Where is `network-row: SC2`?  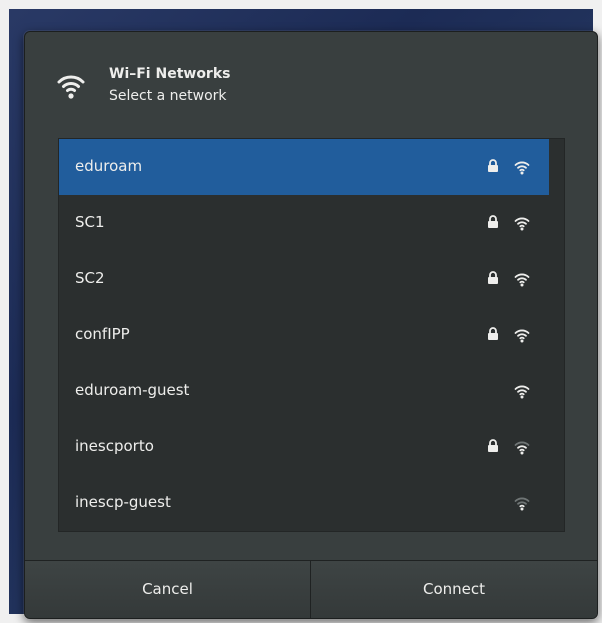 network-row: SC2 is located at coordinates (304, 279).